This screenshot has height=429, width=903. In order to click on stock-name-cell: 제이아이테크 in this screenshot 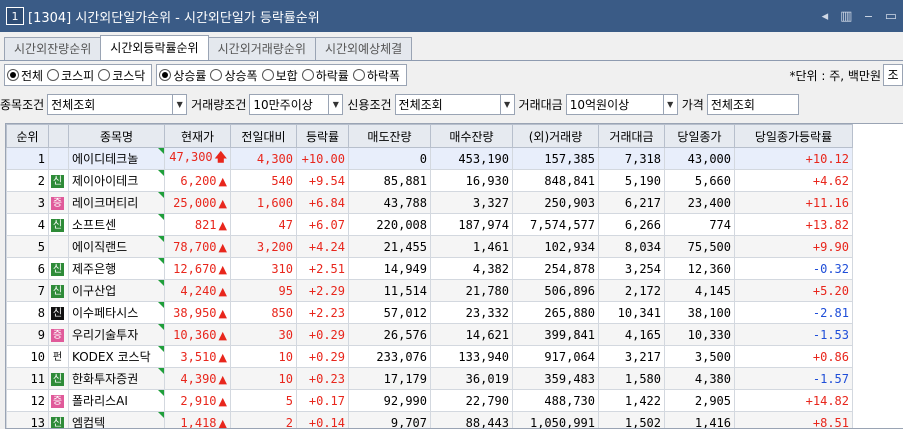, I will do `click(117, 181)`.